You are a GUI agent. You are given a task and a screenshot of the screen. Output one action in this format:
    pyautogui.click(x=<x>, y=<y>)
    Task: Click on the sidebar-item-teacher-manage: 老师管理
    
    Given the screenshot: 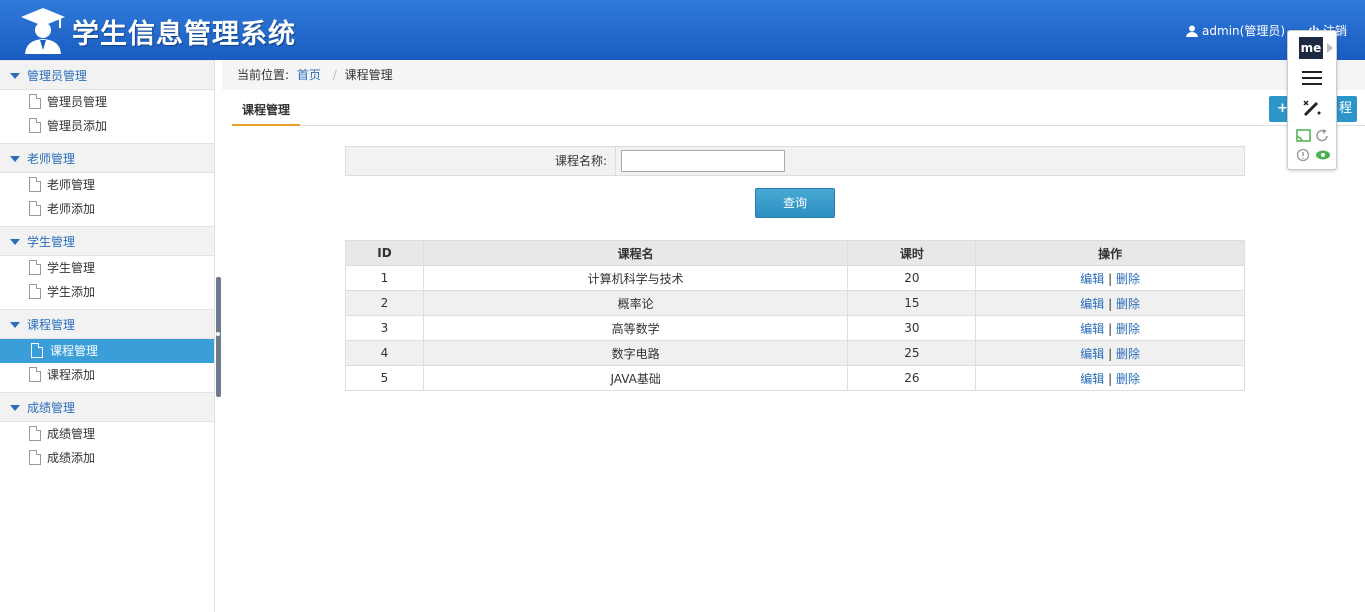 What is the action you would take?
    pyautogui.click(x=107, y=185)
    